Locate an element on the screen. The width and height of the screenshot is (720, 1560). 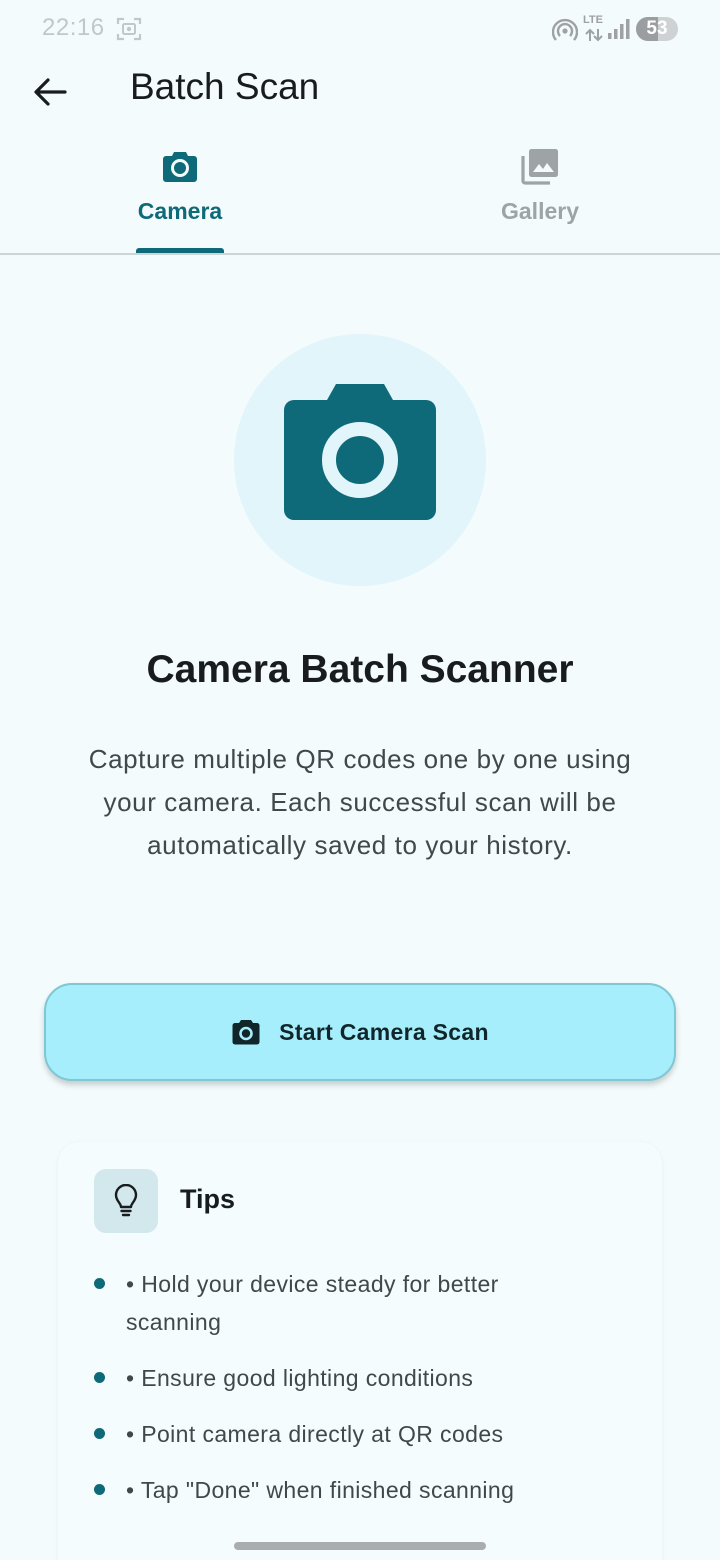
battery-level: 53 is located at coordinates (657, 28).